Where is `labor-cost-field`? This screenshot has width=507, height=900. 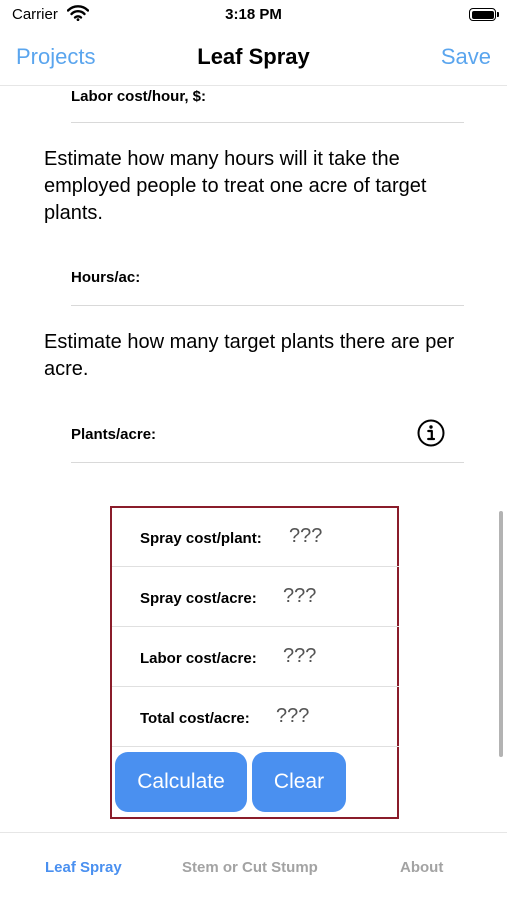 labor-cost-field is located at coordinates (267, 122).